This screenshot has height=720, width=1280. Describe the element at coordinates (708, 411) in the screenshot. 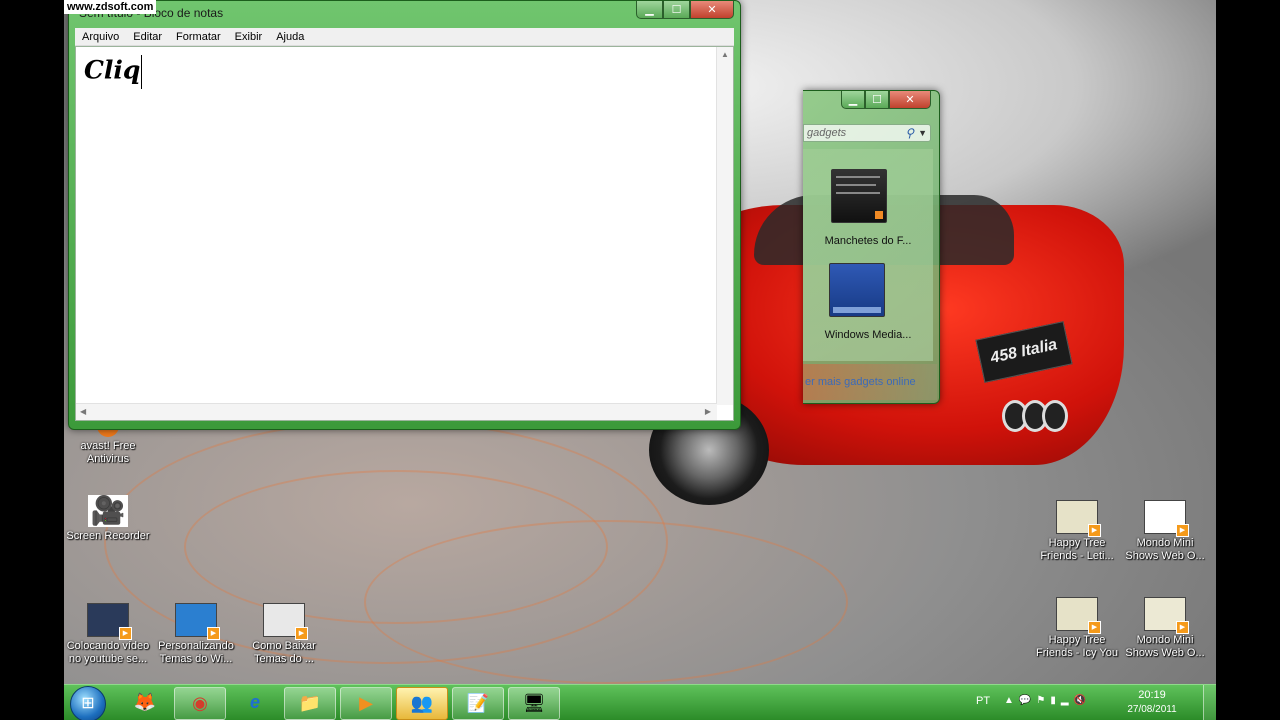

I see `scroll-right-arrow: ▶` at that location.